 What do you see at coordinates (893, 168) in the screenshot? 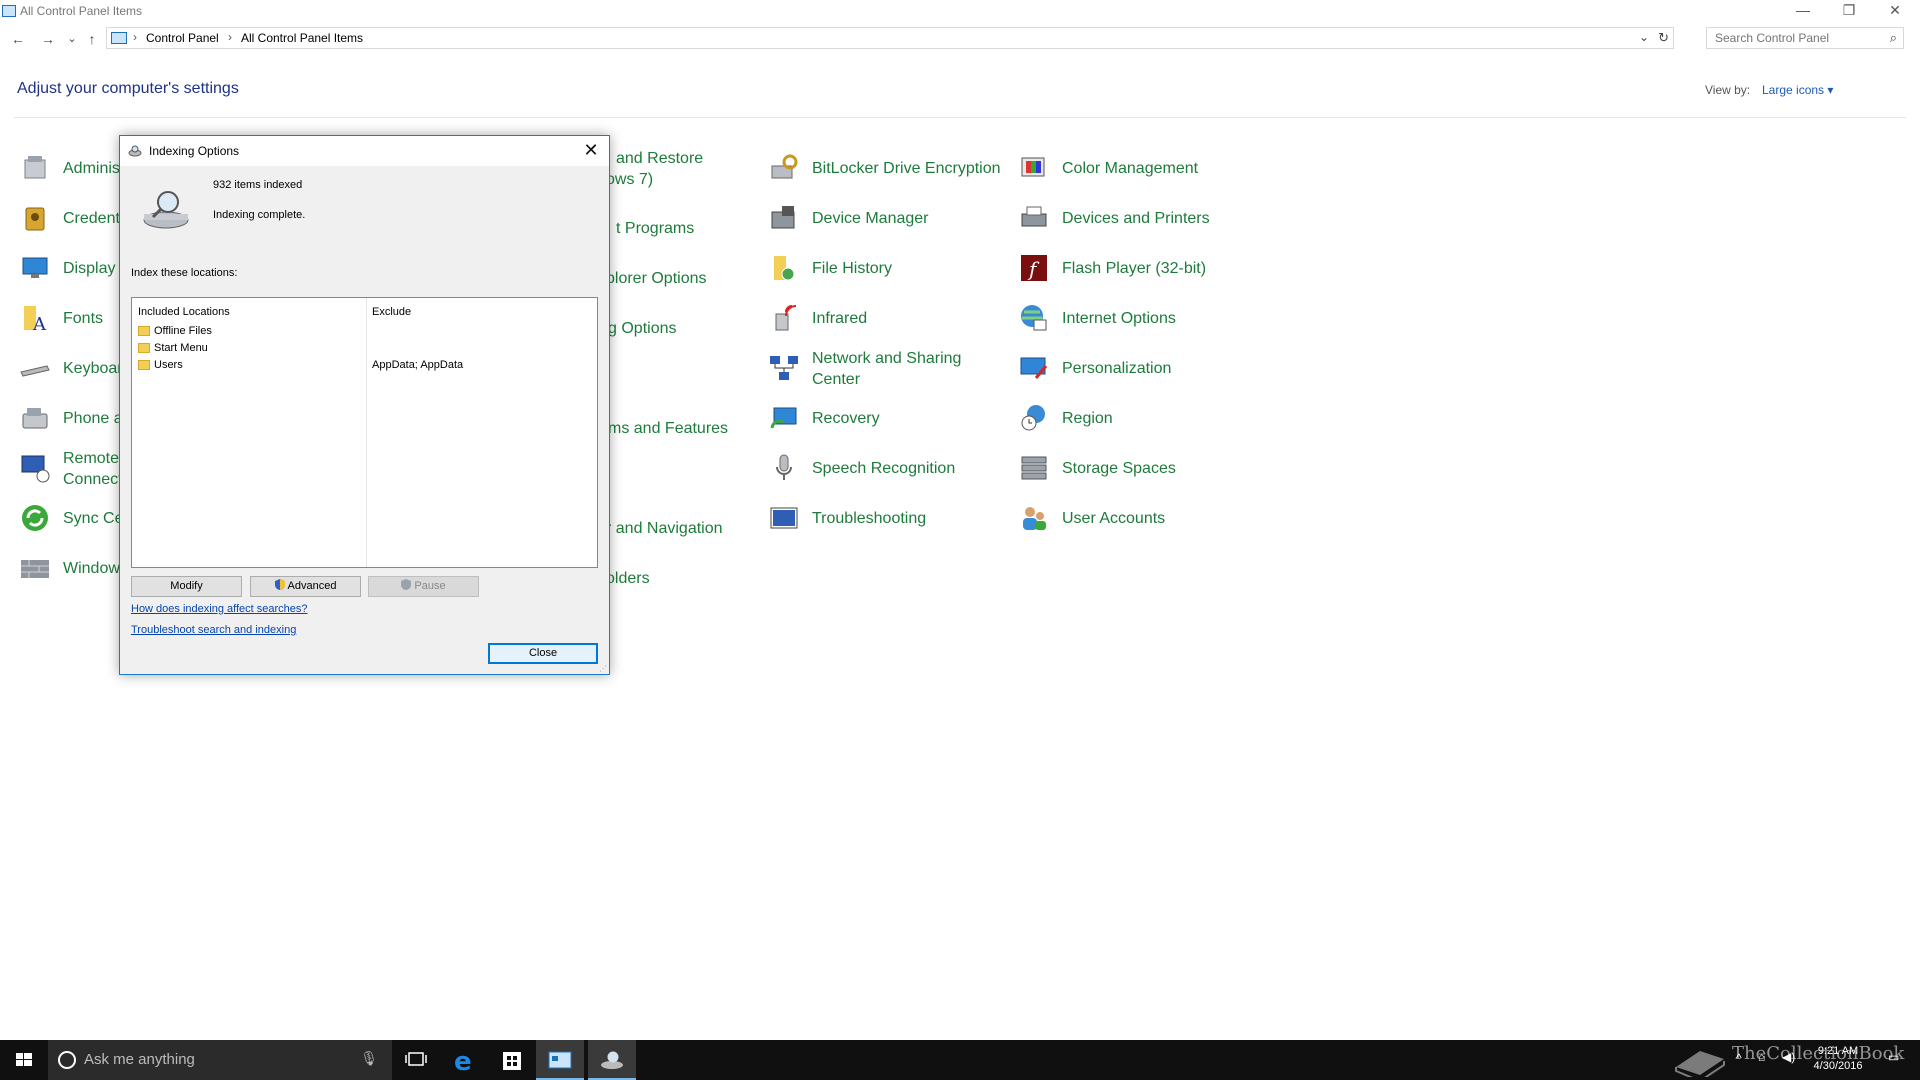
I see `cp-item-bitlocker: BitLocker Drive Encryption` at bounding box center [893, 168].